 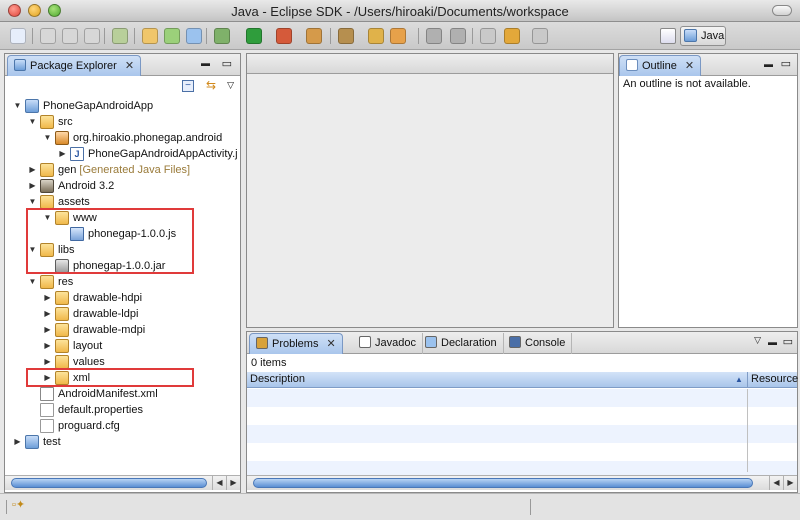 I want to click on debug-icon, so click(x=222, y=36).